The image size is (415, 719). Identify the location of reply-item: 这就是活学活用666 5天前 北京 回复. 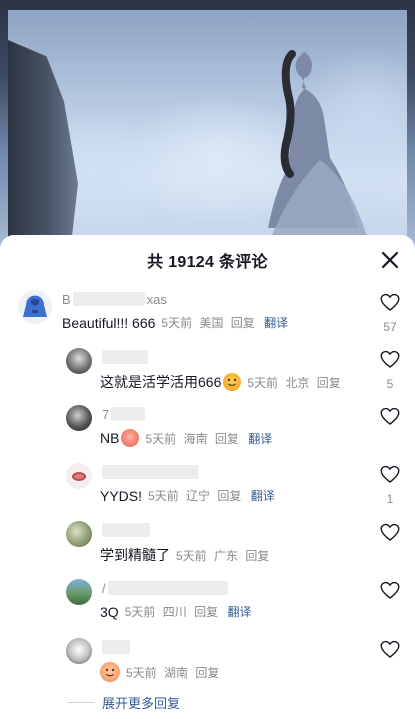
(205, 370).